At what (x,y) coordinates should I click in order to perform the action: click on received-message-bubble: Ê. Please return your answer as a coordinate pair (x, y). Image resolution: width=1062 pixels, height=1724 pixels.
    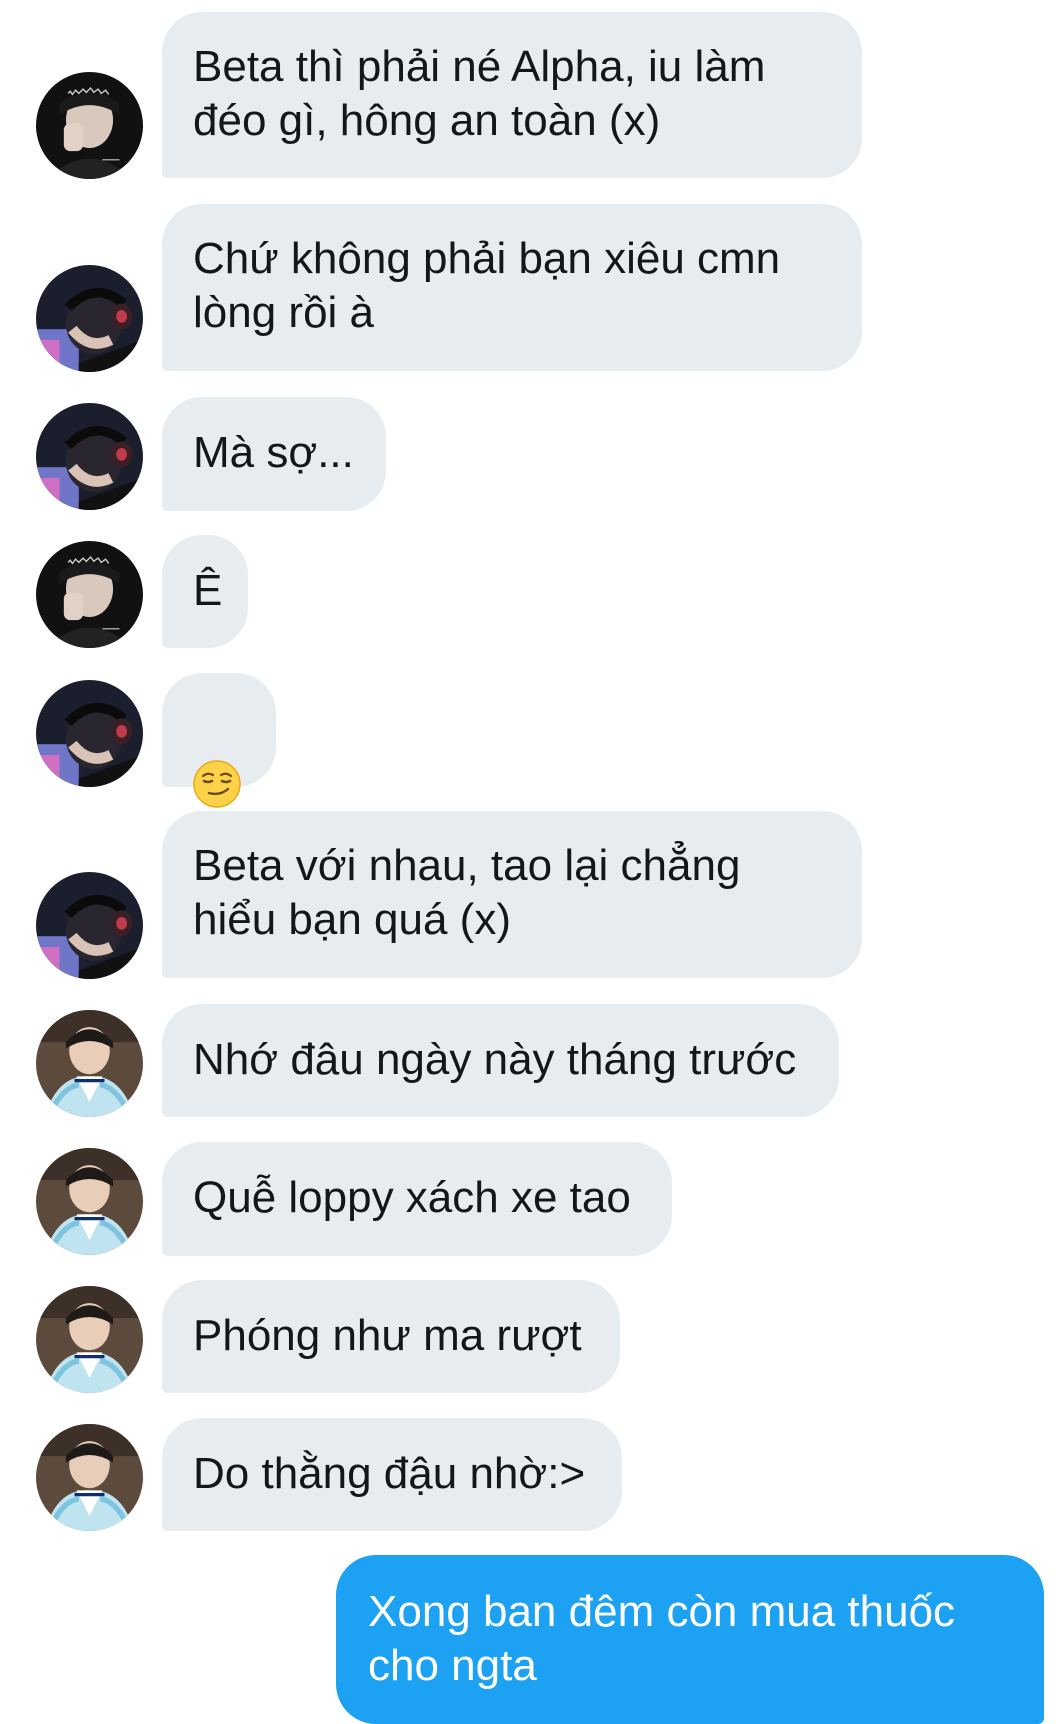
    Looking at the image, I should click on (205, 591).